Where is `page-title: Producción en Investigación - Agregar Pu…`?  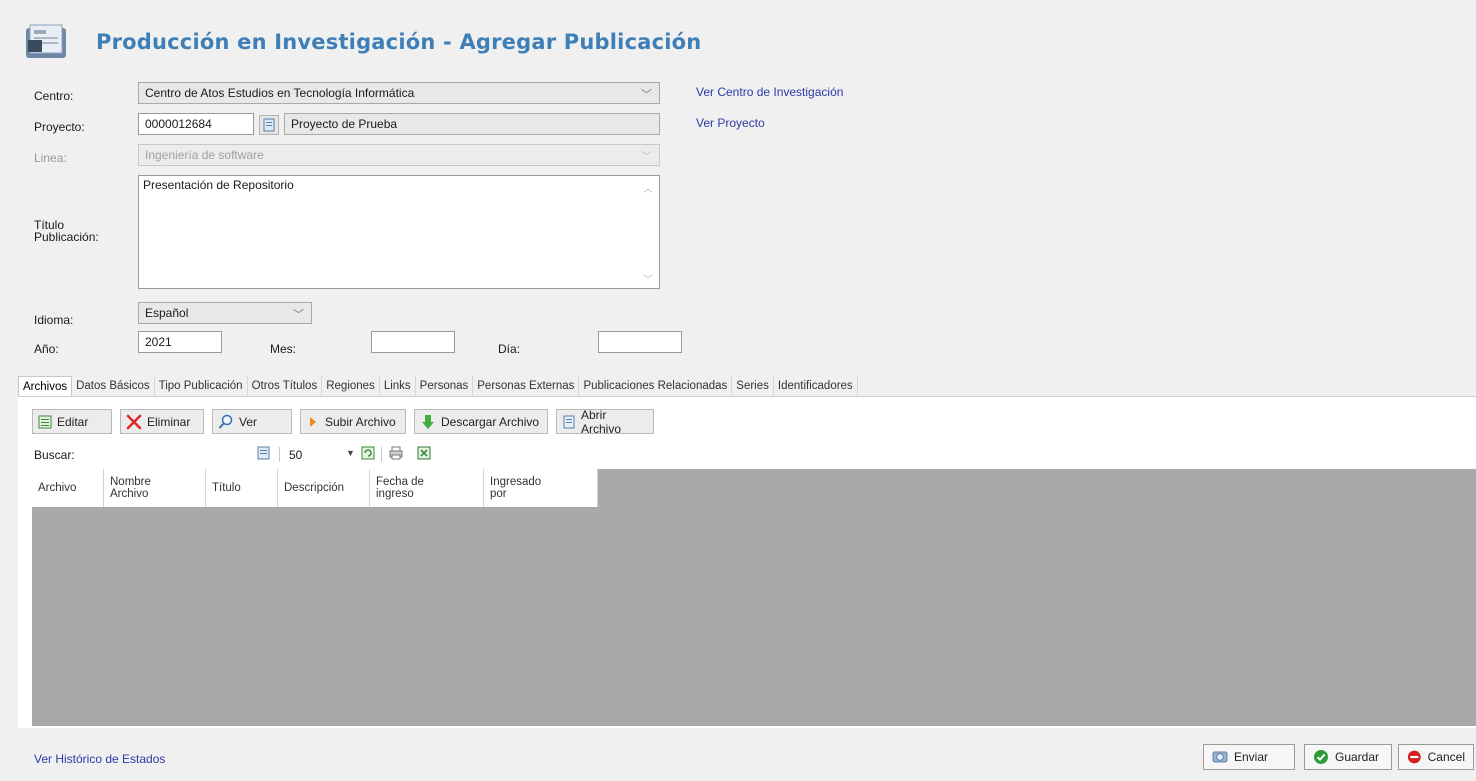 page-title: Producción en Investigación - Agregar Pu… is located at coordinates (399, 42).